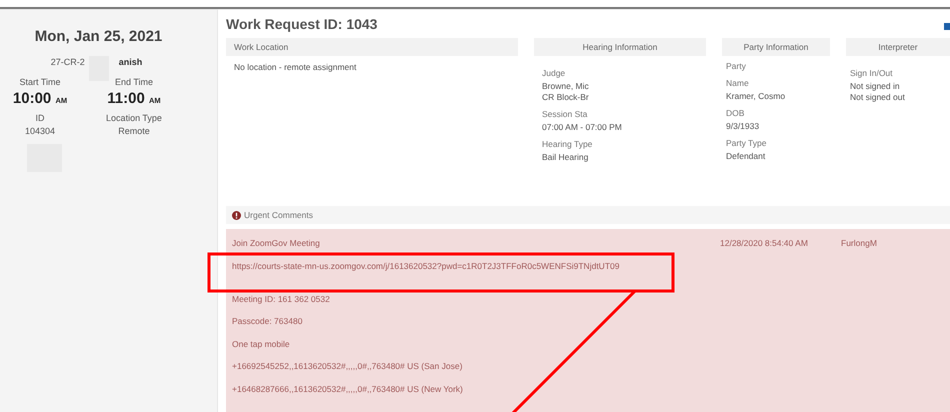  Describe the element at coordinates (426, 266) in the screenshot. I see `comment-line: https://courts-state-mn-us.zoomgov.com/j/1613620532?pwd=c1R0T2J3TFFoR0c5WENFSi9TNjdtUT09` at that location.